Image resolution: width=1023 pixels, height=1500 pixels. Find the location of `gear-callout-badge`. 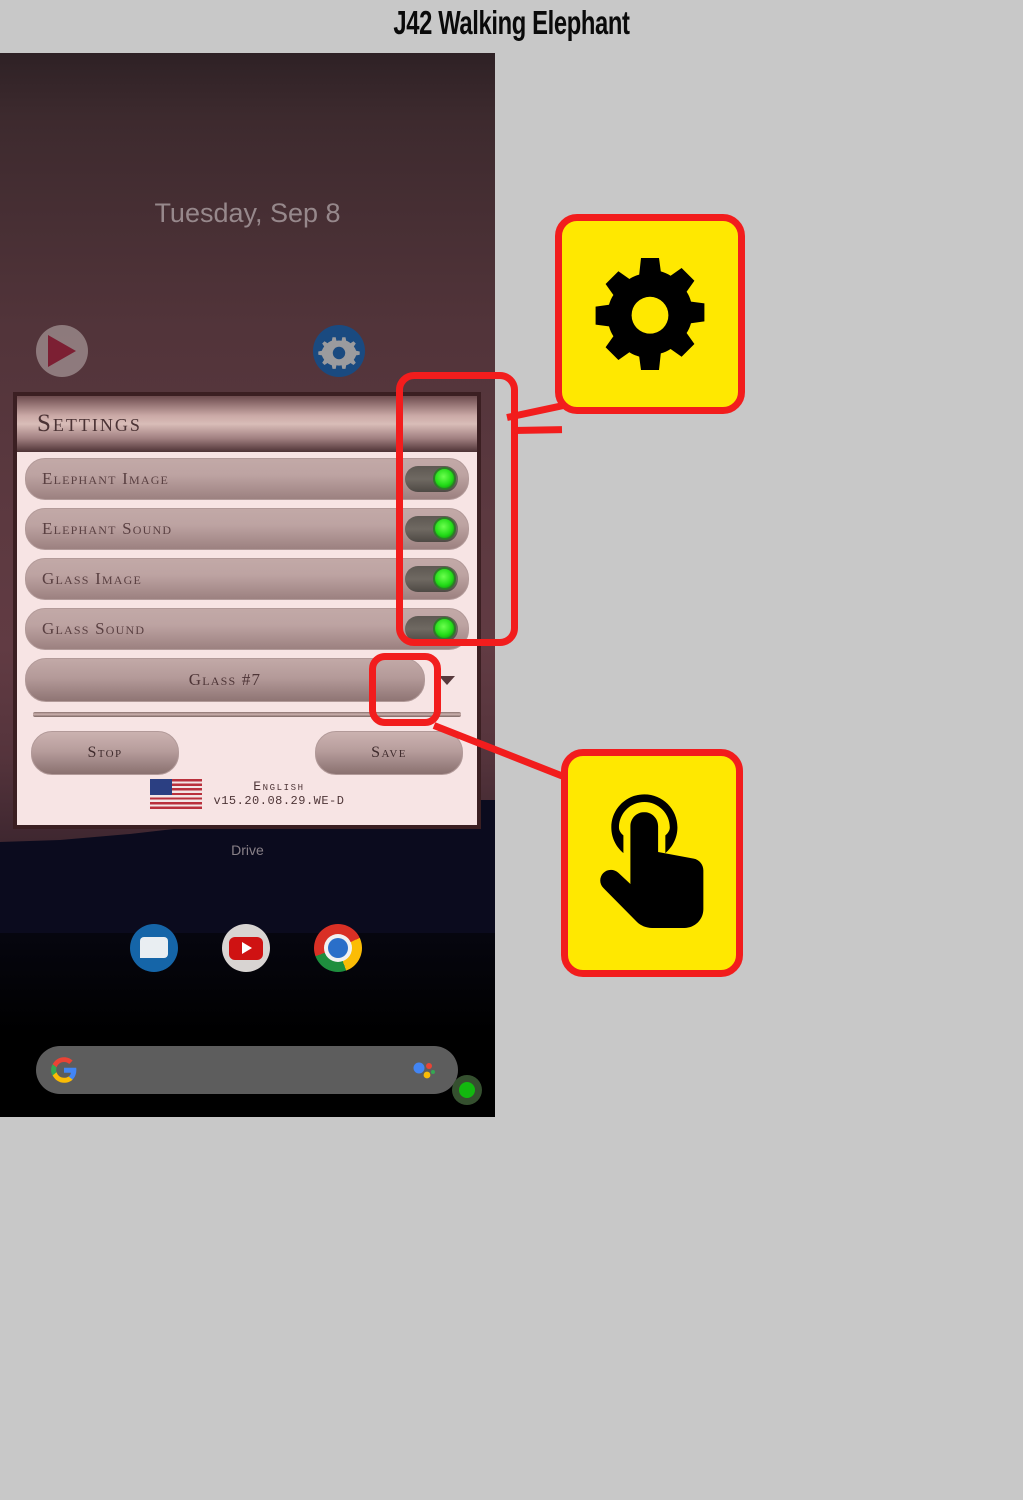

gear-callout-badge is located at coordinates (650, 314).